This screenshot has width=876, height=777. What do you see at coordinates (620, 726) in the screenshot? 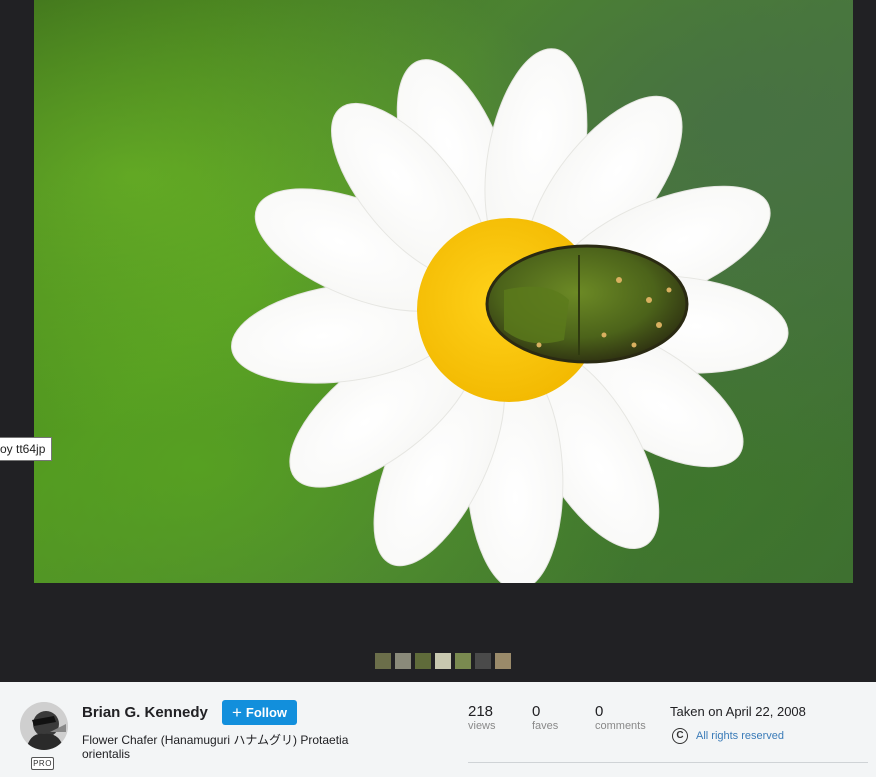
I see `comments-label: comments` at bounding box center [620, 726].